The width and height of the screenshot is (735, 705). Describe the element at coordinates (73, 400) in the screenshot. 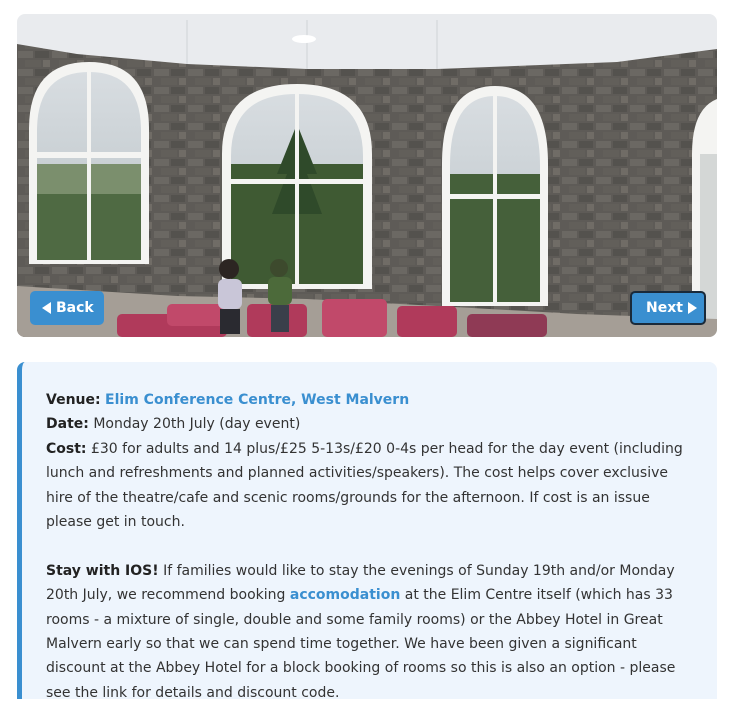

I see `venue-label: Venue:` at that location.